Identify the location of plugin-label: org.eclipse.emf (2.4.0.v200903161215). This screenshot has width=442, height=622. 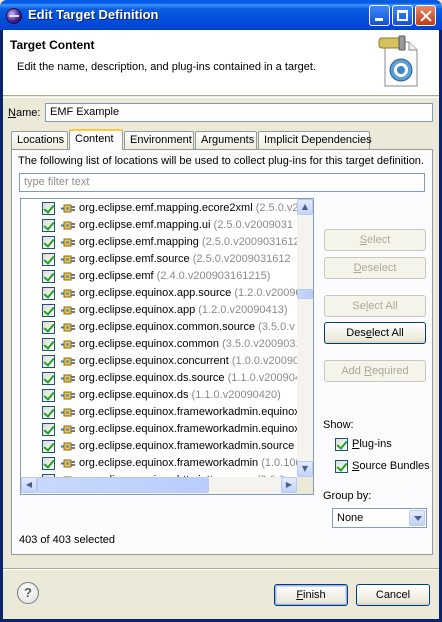
(174, 276).